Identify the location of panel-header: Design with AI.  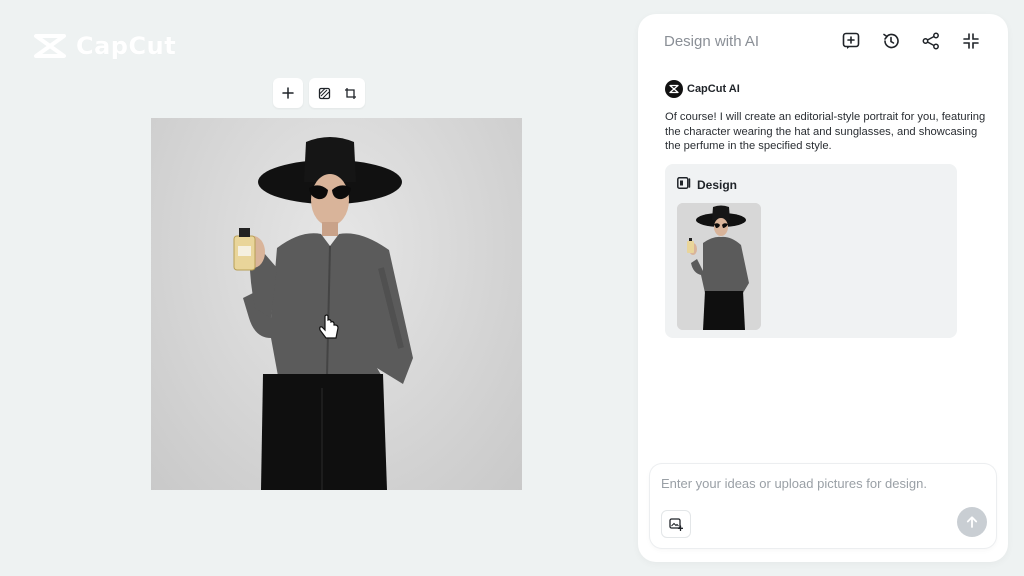
(823, 41).